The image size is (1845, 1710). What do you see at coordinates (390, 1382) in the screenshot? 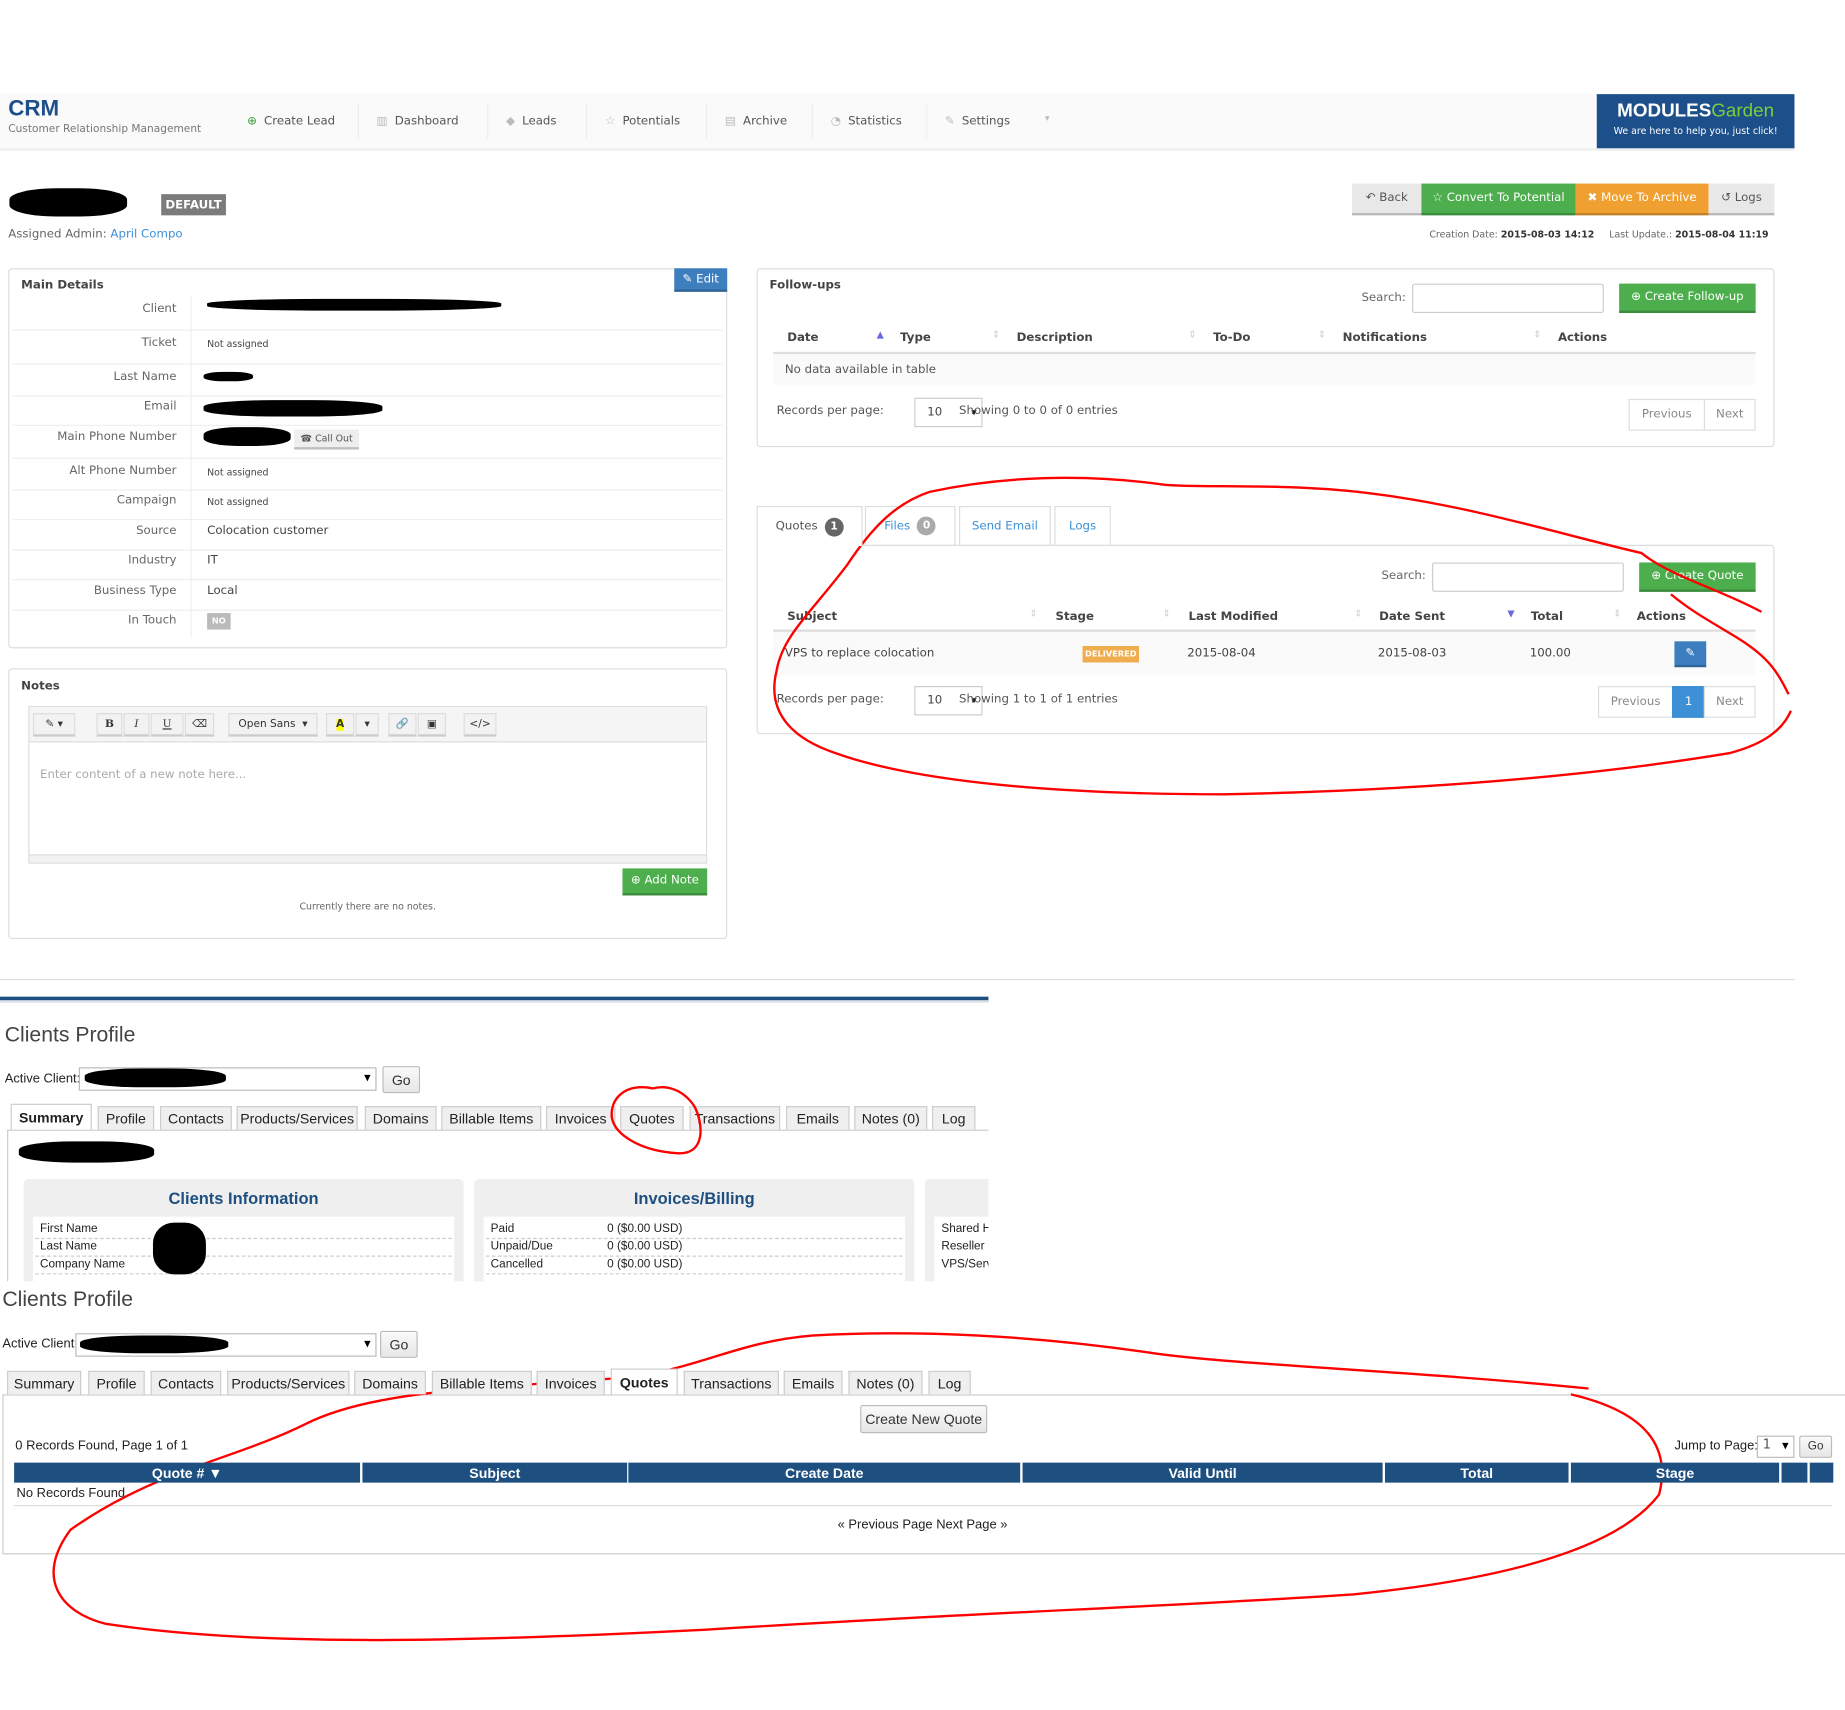
I see `tab-domains: Domains` at bounding box center [390, 1382].